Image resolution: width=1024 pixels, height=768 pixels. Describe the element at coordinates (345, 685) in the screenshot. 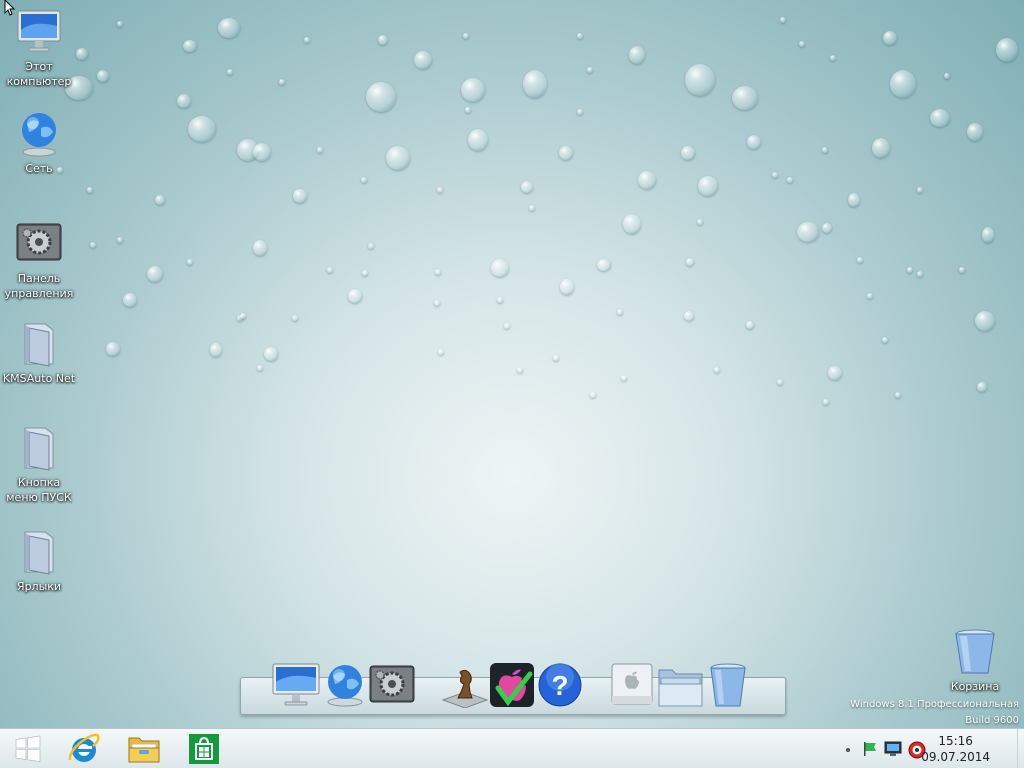

I see `dock-item-network` at that location.